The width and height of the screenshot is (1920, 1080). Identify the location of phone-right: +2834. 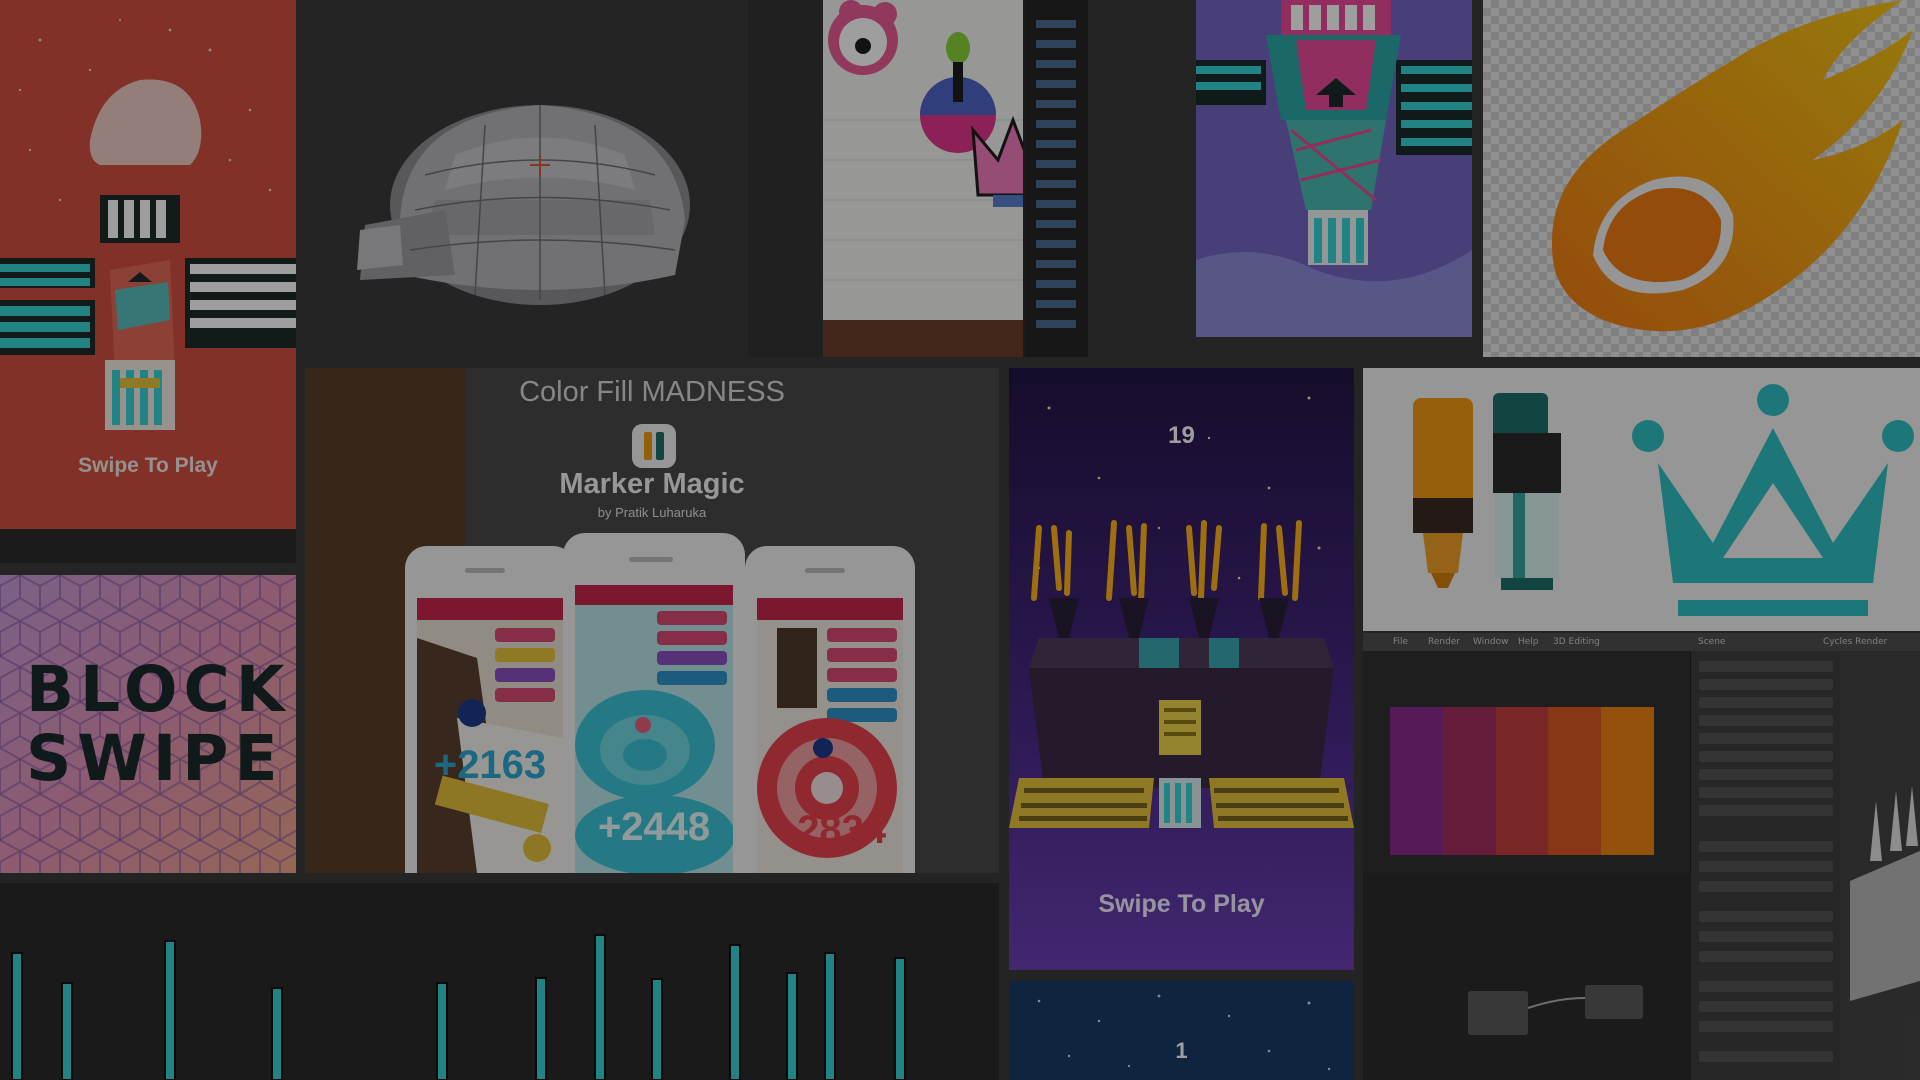
(830, 709).